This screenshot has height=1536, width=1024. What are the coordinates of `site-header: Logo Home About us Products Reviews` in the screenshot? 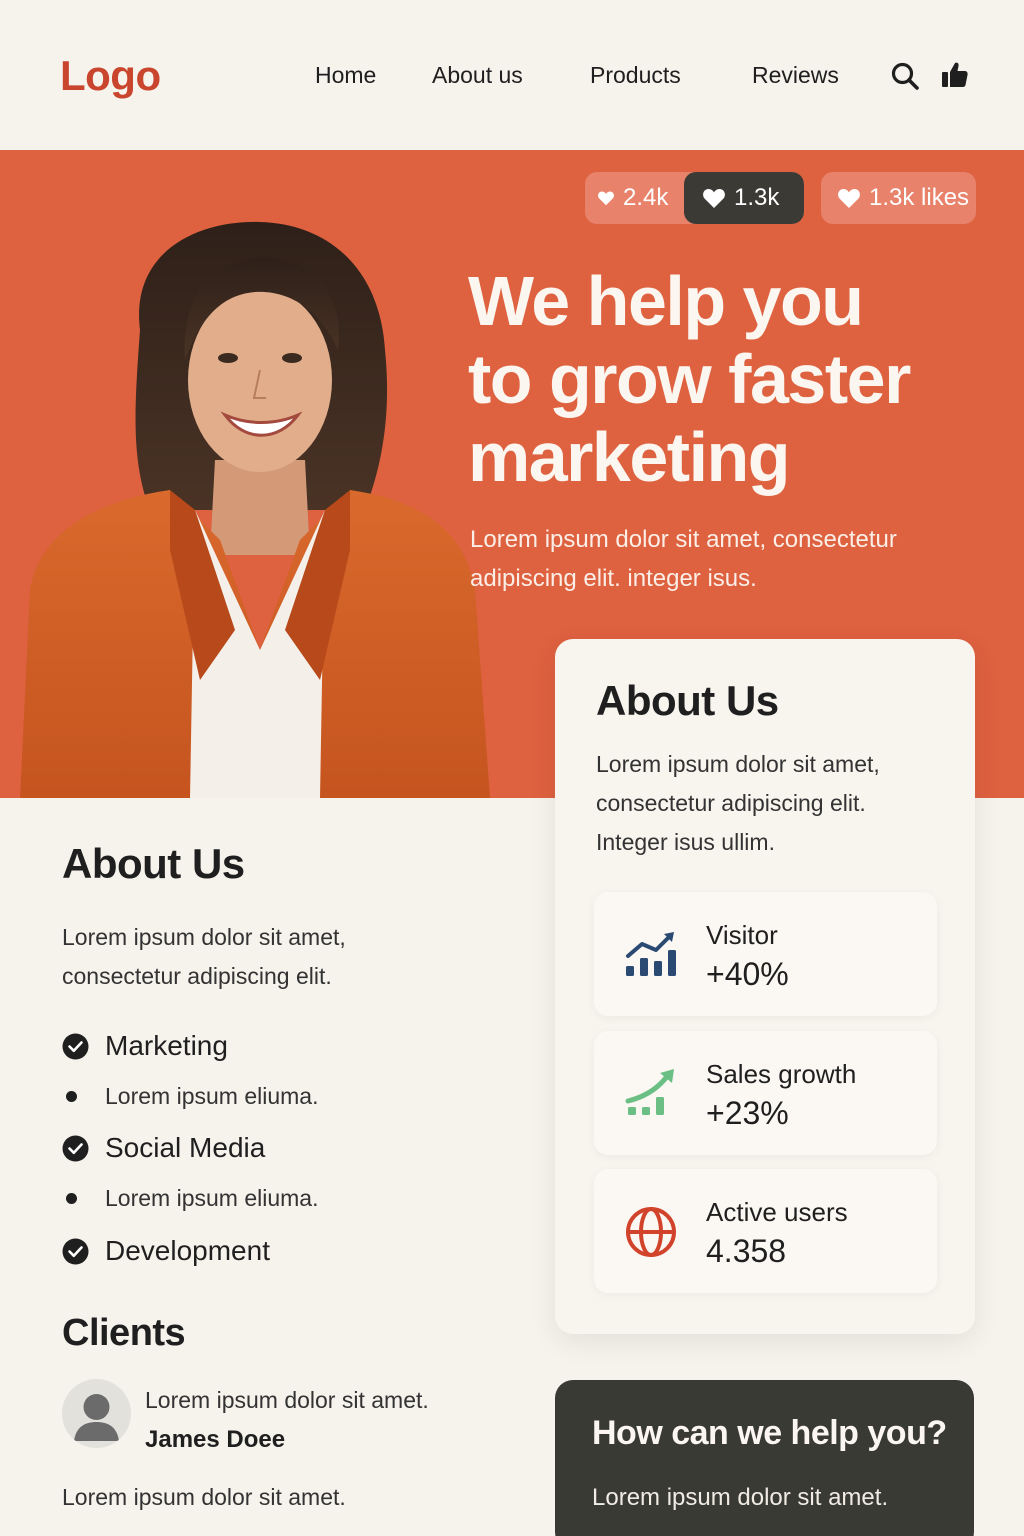 It's located at (512, 75).